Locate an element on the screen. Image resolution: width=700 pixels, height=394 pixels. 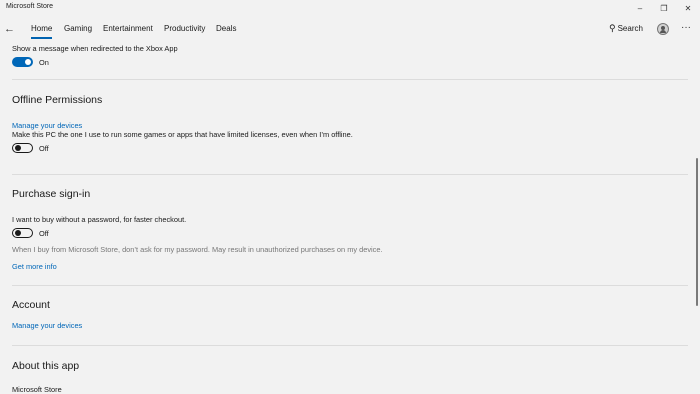
minimize-button: – is located at coordinates (640, 9).